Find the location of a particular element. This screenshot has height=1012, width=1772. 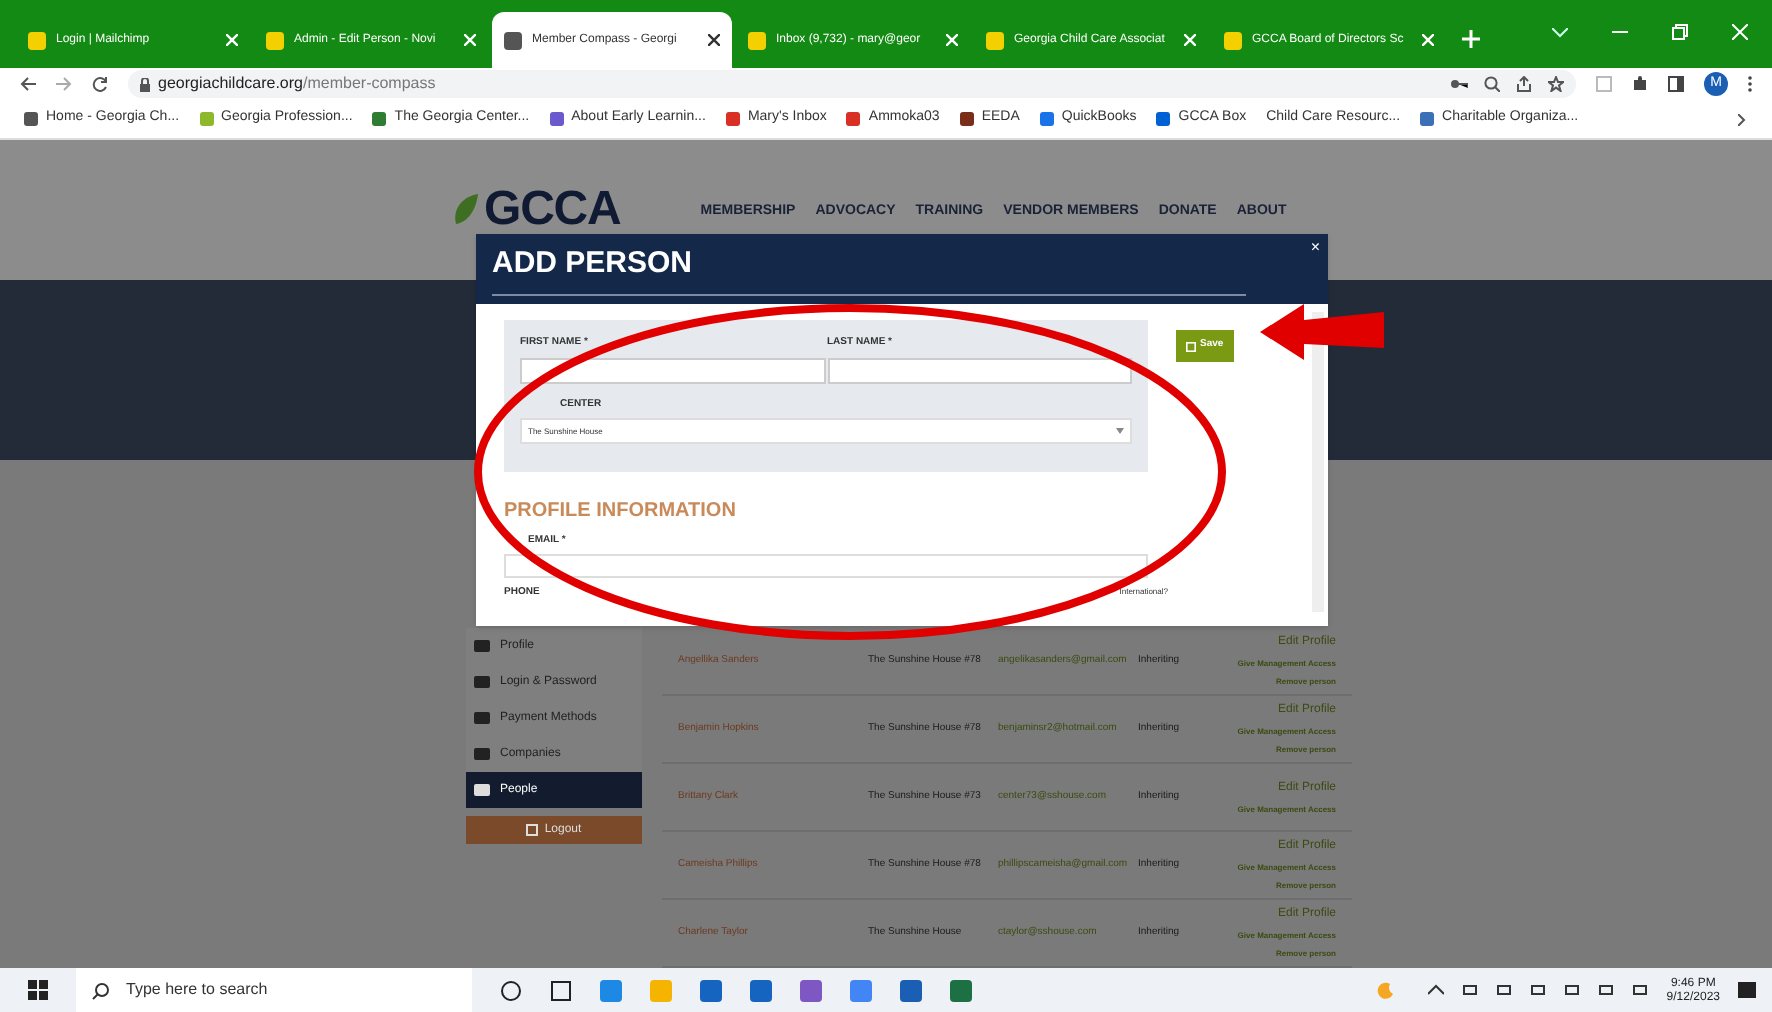

save-icon is located at coordinates (1191, 346).